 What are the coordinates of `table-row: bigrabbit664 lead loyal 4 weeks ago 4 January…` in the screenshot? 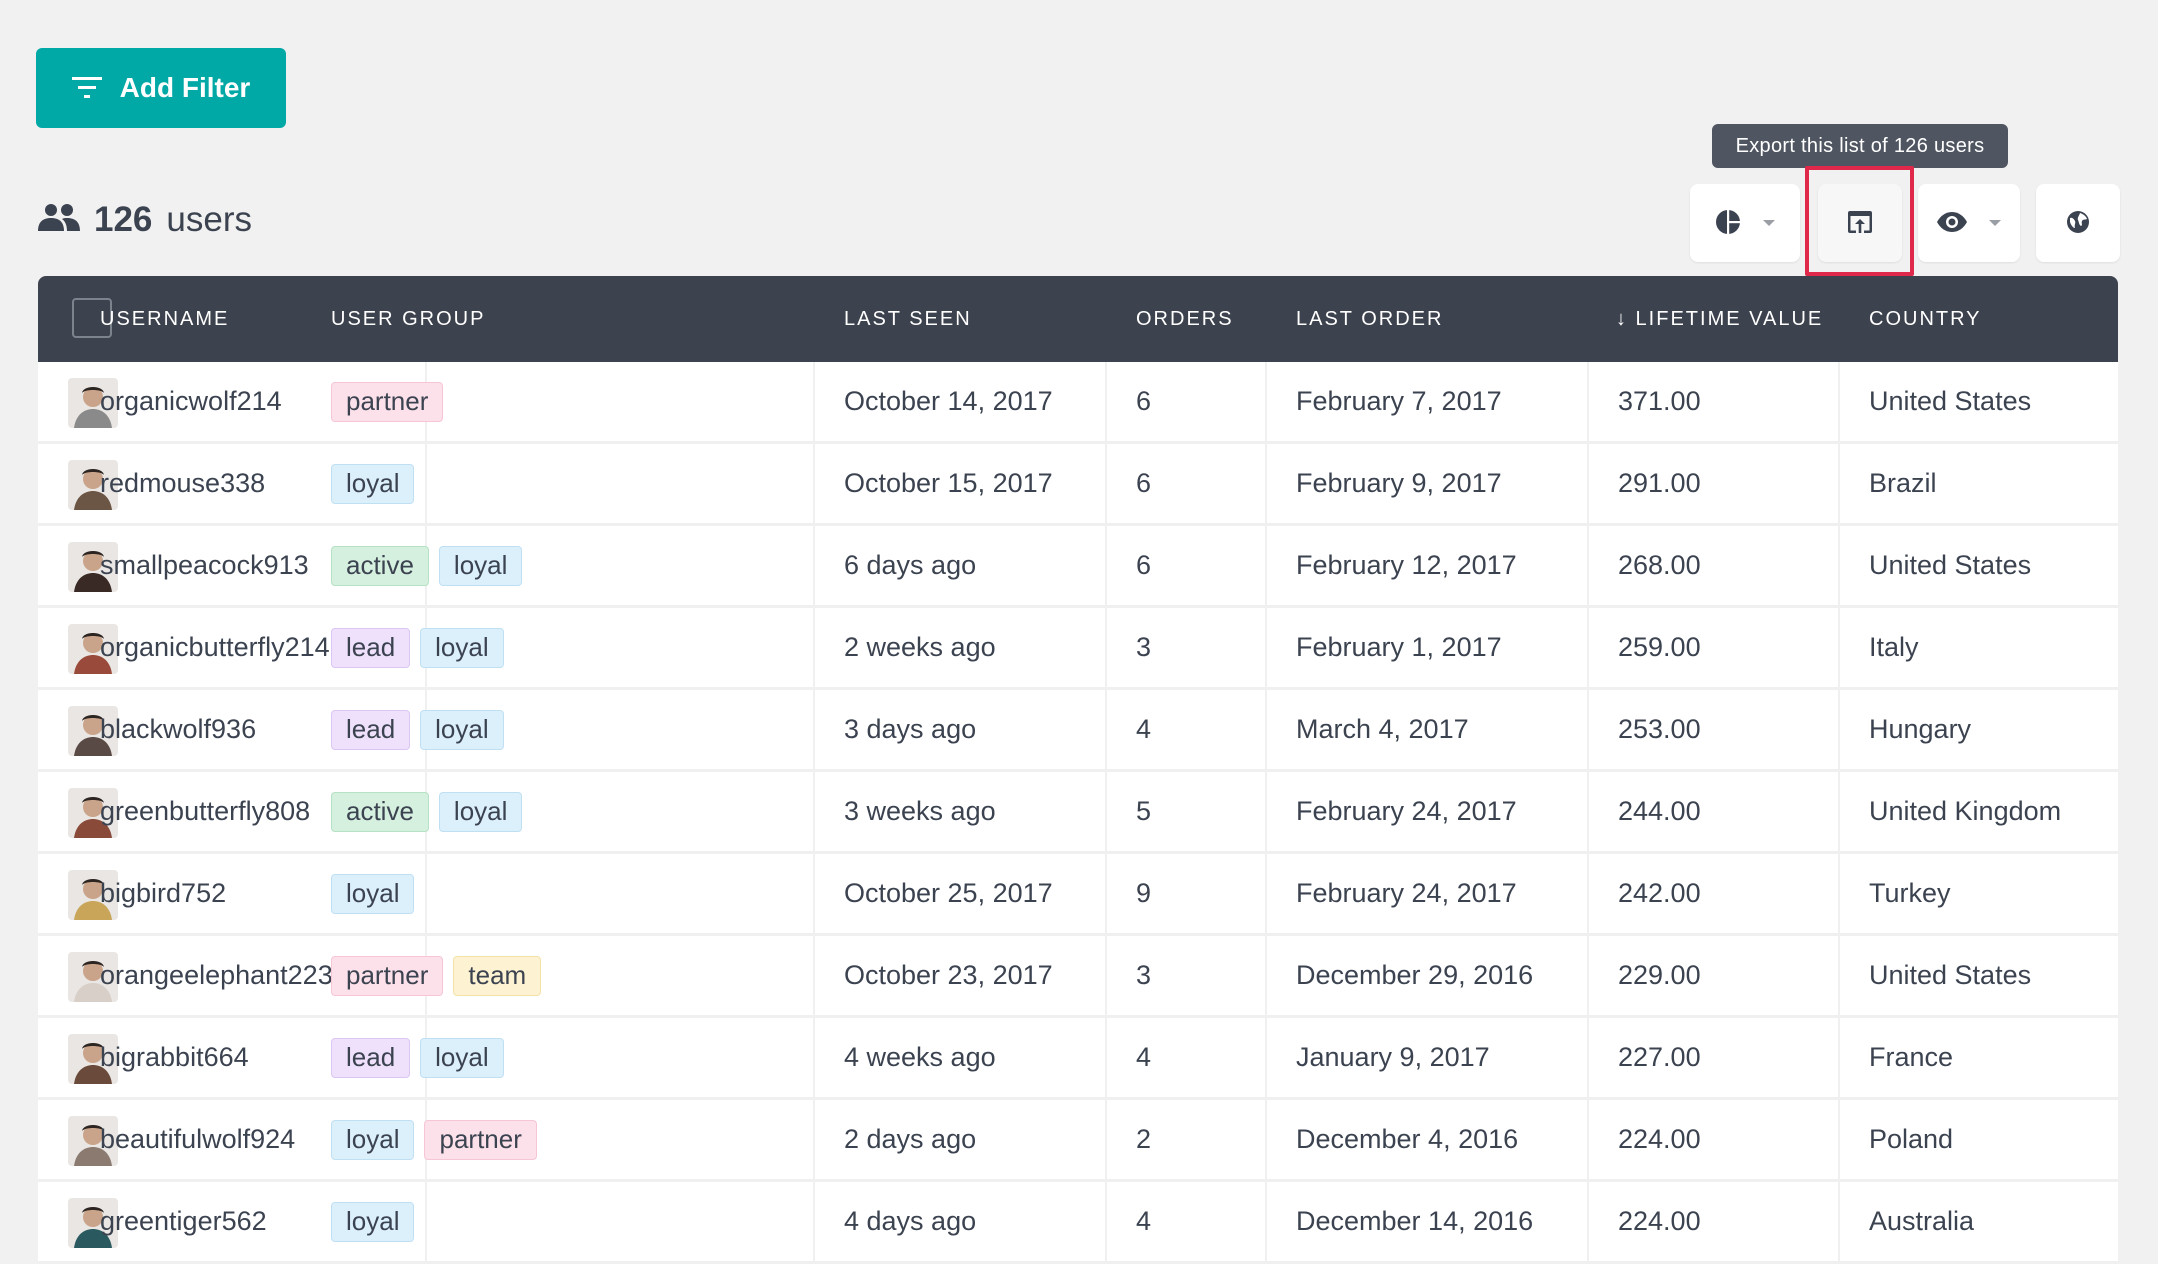 It's located at (1078, 1059).